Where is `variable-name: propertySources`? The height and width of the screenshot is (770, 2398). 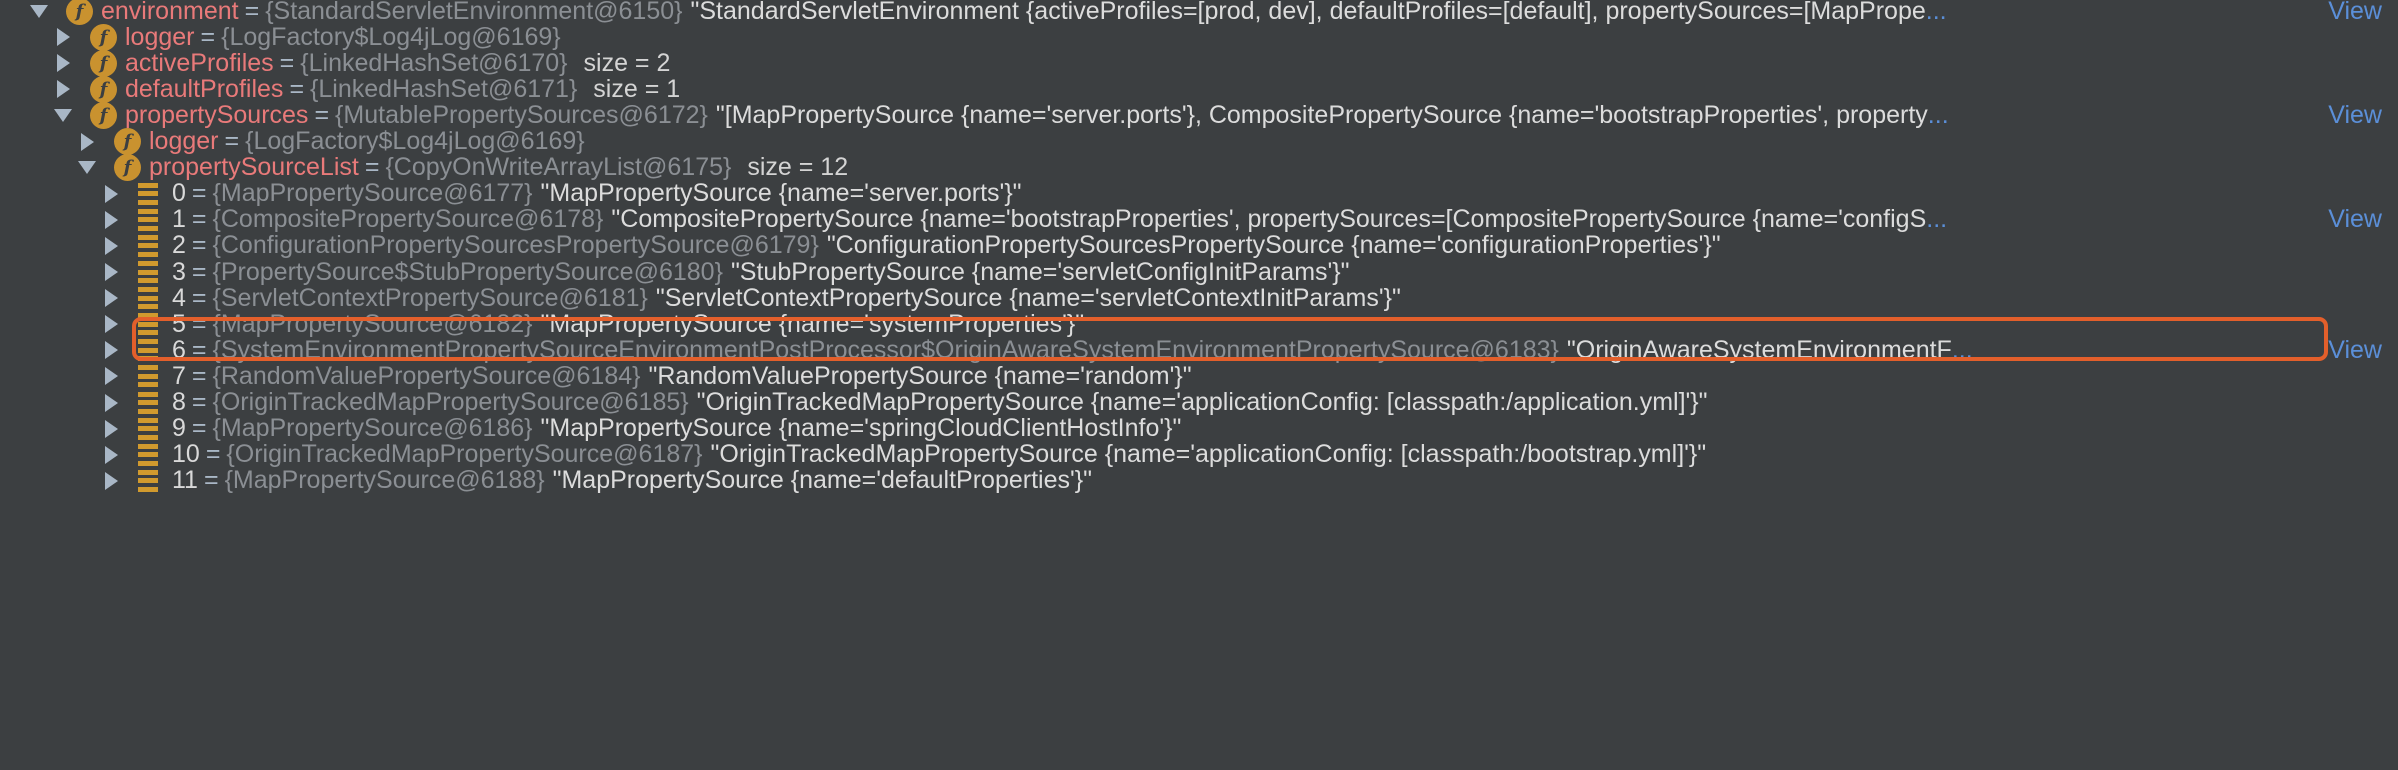
variable-name: propertySources is located at coordinates (217, 114).